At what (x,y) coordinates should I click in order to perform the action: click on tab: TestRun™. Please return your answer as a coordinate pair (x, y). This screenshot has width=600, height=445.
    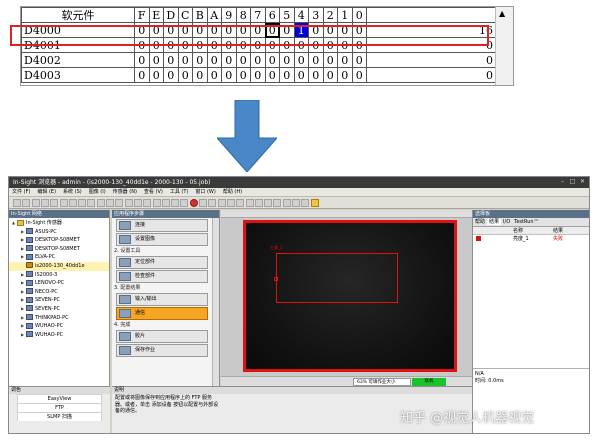
    Looking at the image, I should click on (526, 222).